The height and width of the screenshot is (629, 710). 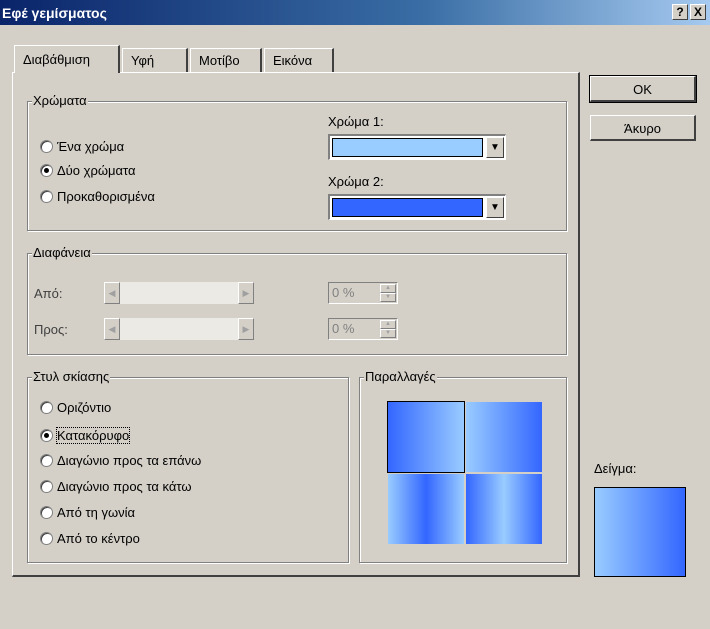 I want to click on color2-swatch, so click(x=407, y=207).